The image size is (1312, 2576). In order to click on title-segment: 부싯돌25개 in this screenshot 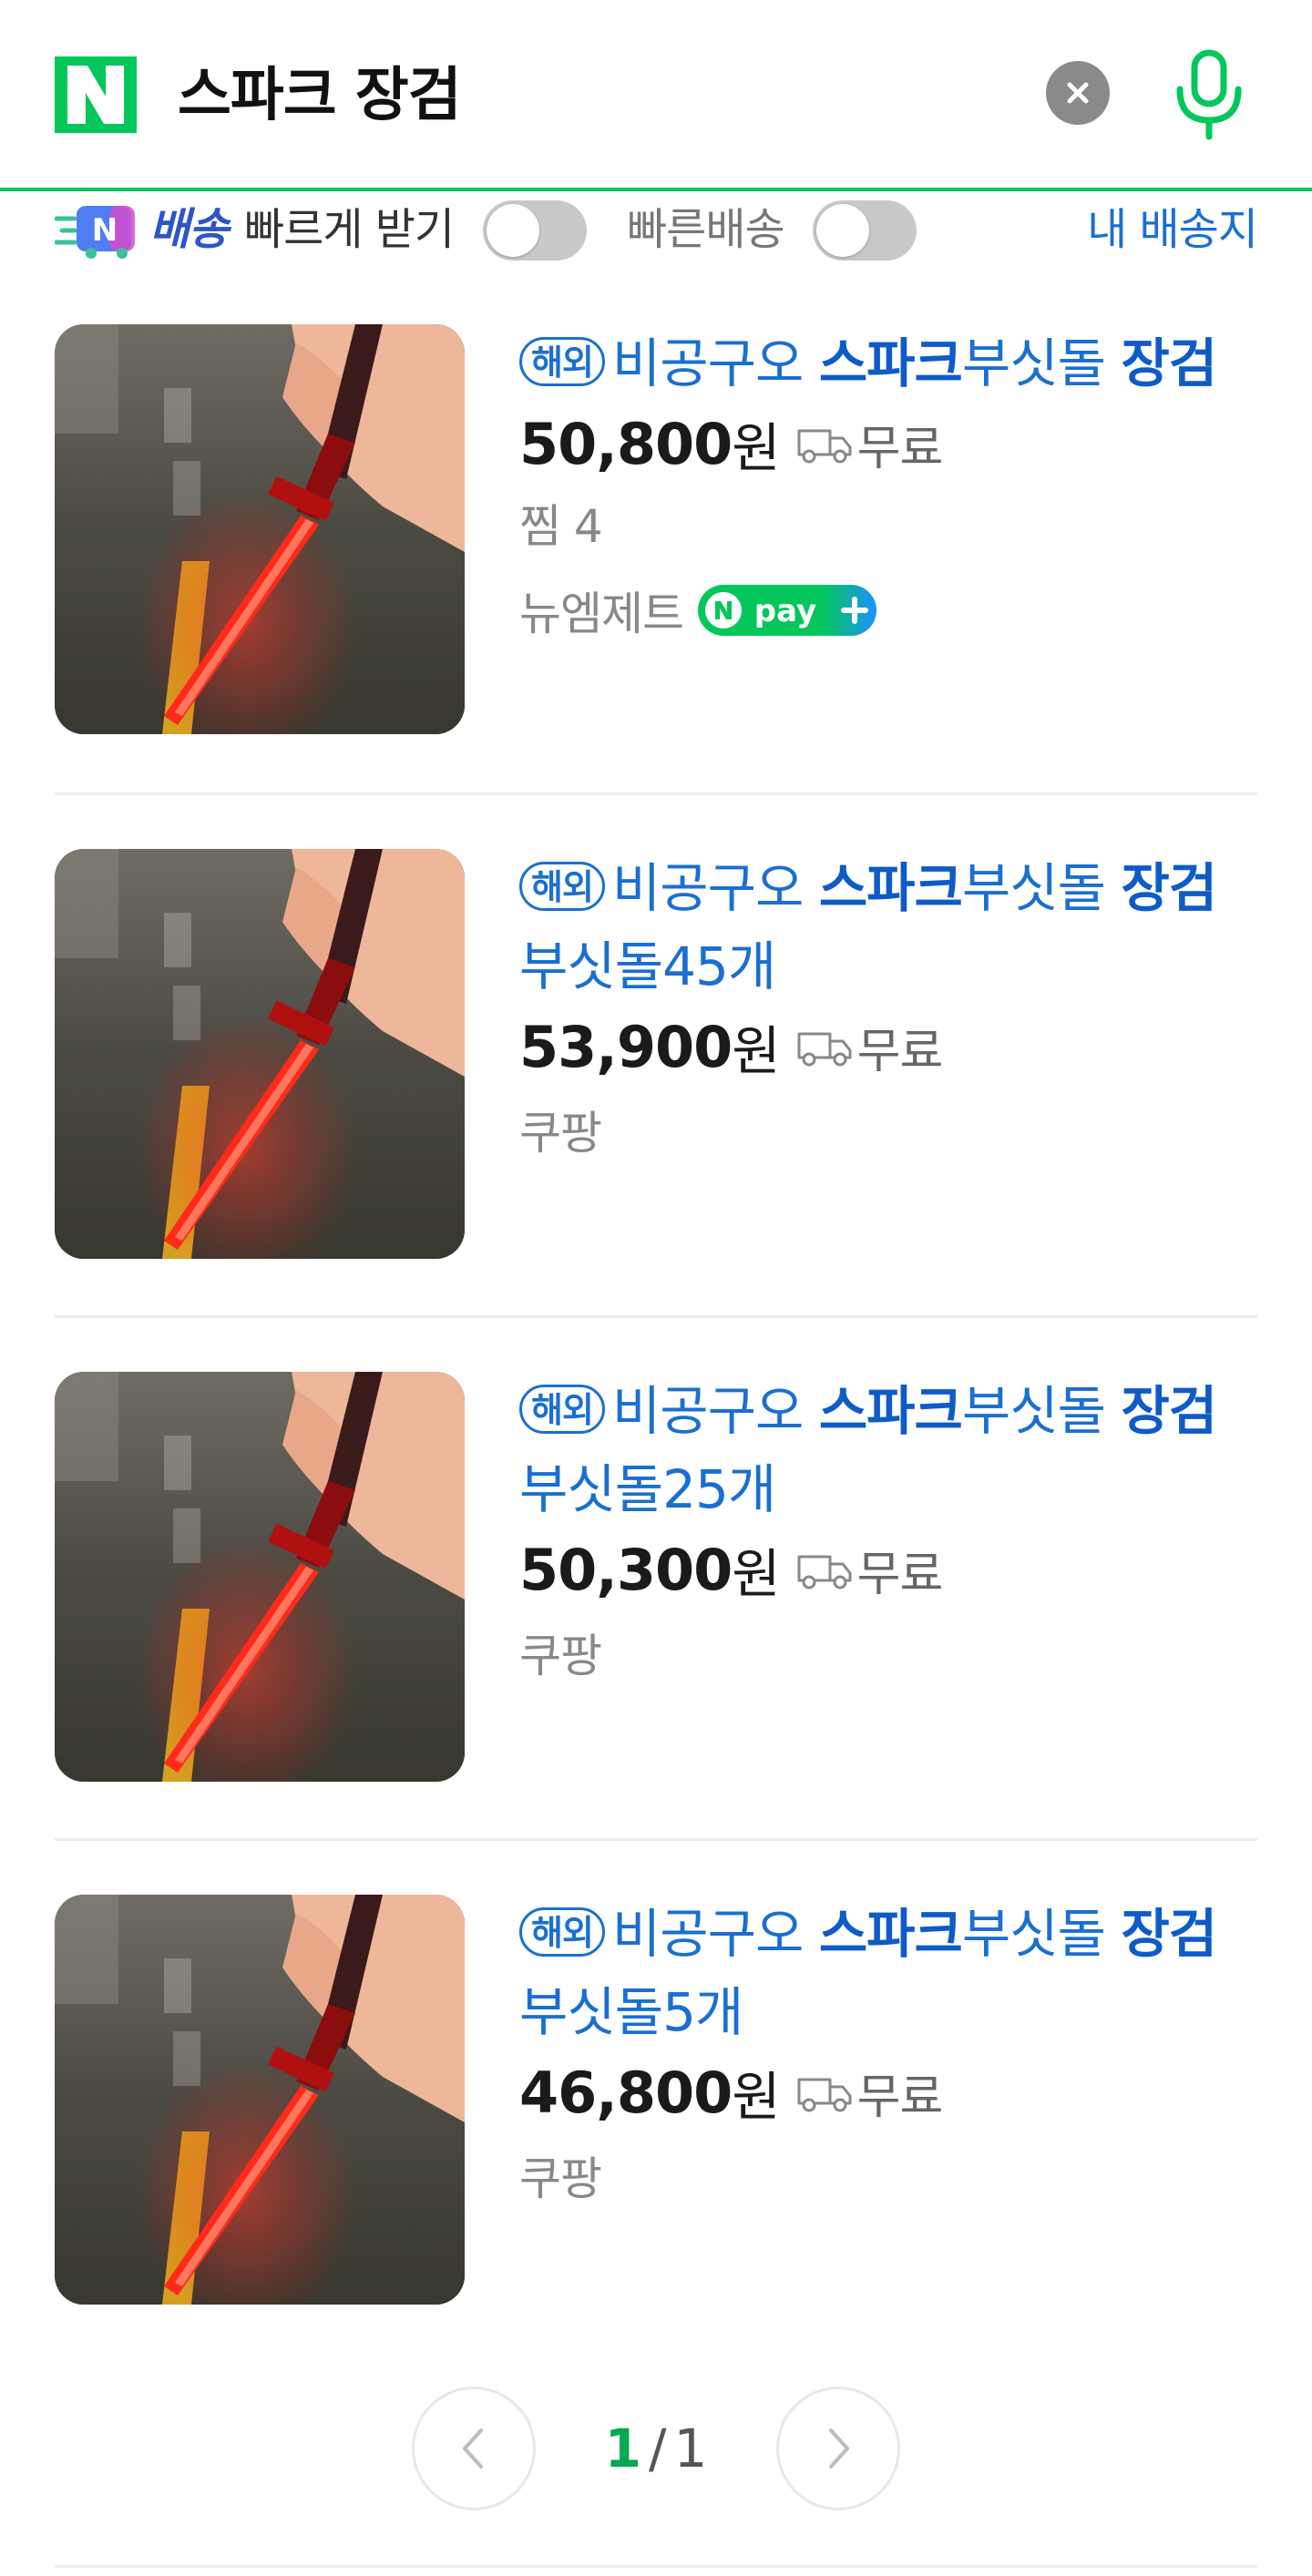, I will do `click(647, 1489)`.